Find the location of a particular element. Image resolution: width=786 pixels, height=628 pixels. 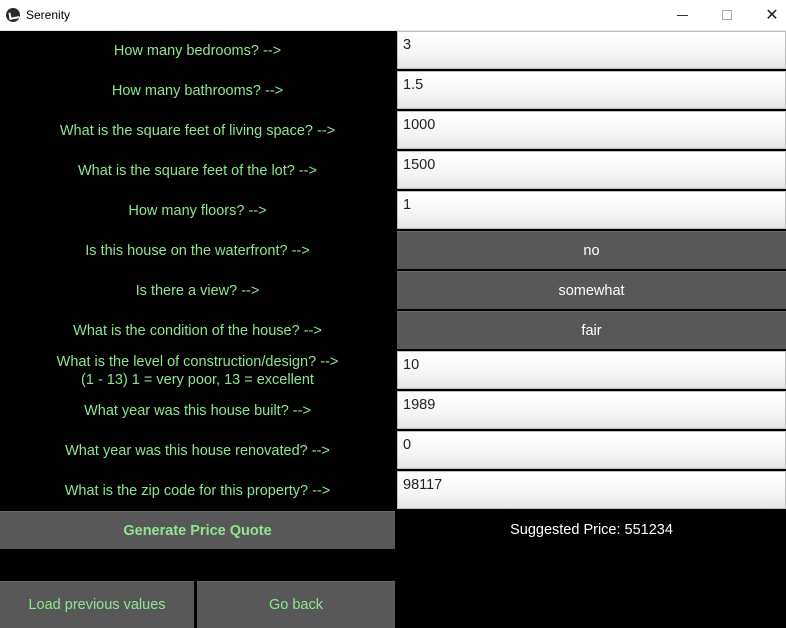

window-titlebar: Serenity ✕ is located at coordinates (393, 15).